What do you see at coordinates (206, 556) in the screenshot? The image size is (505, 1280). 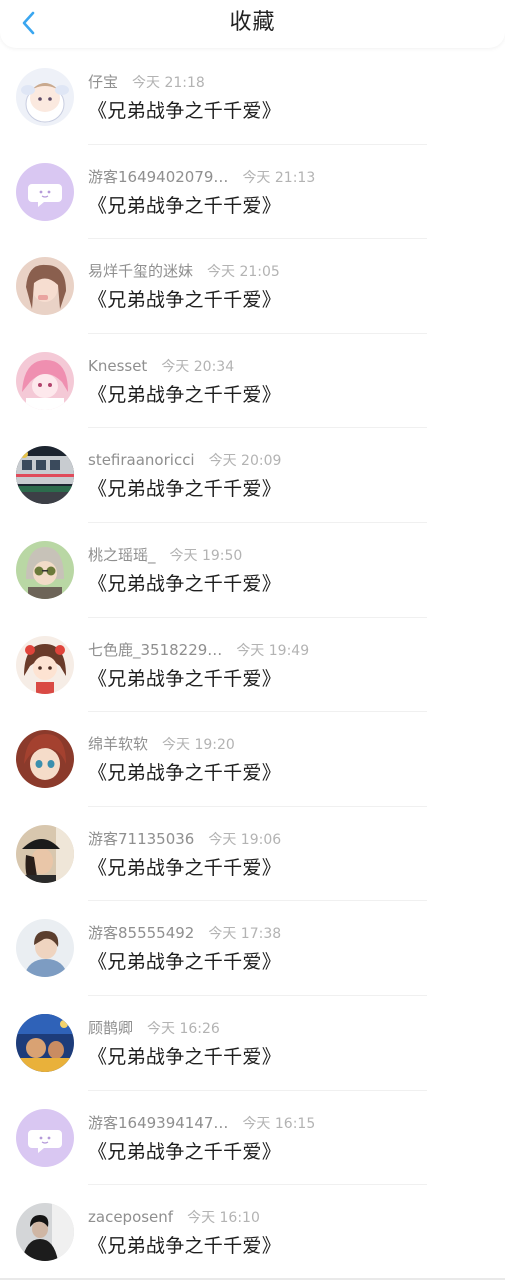 I see `timestamp: 今天 19:50` at bounding box center [206, 556].